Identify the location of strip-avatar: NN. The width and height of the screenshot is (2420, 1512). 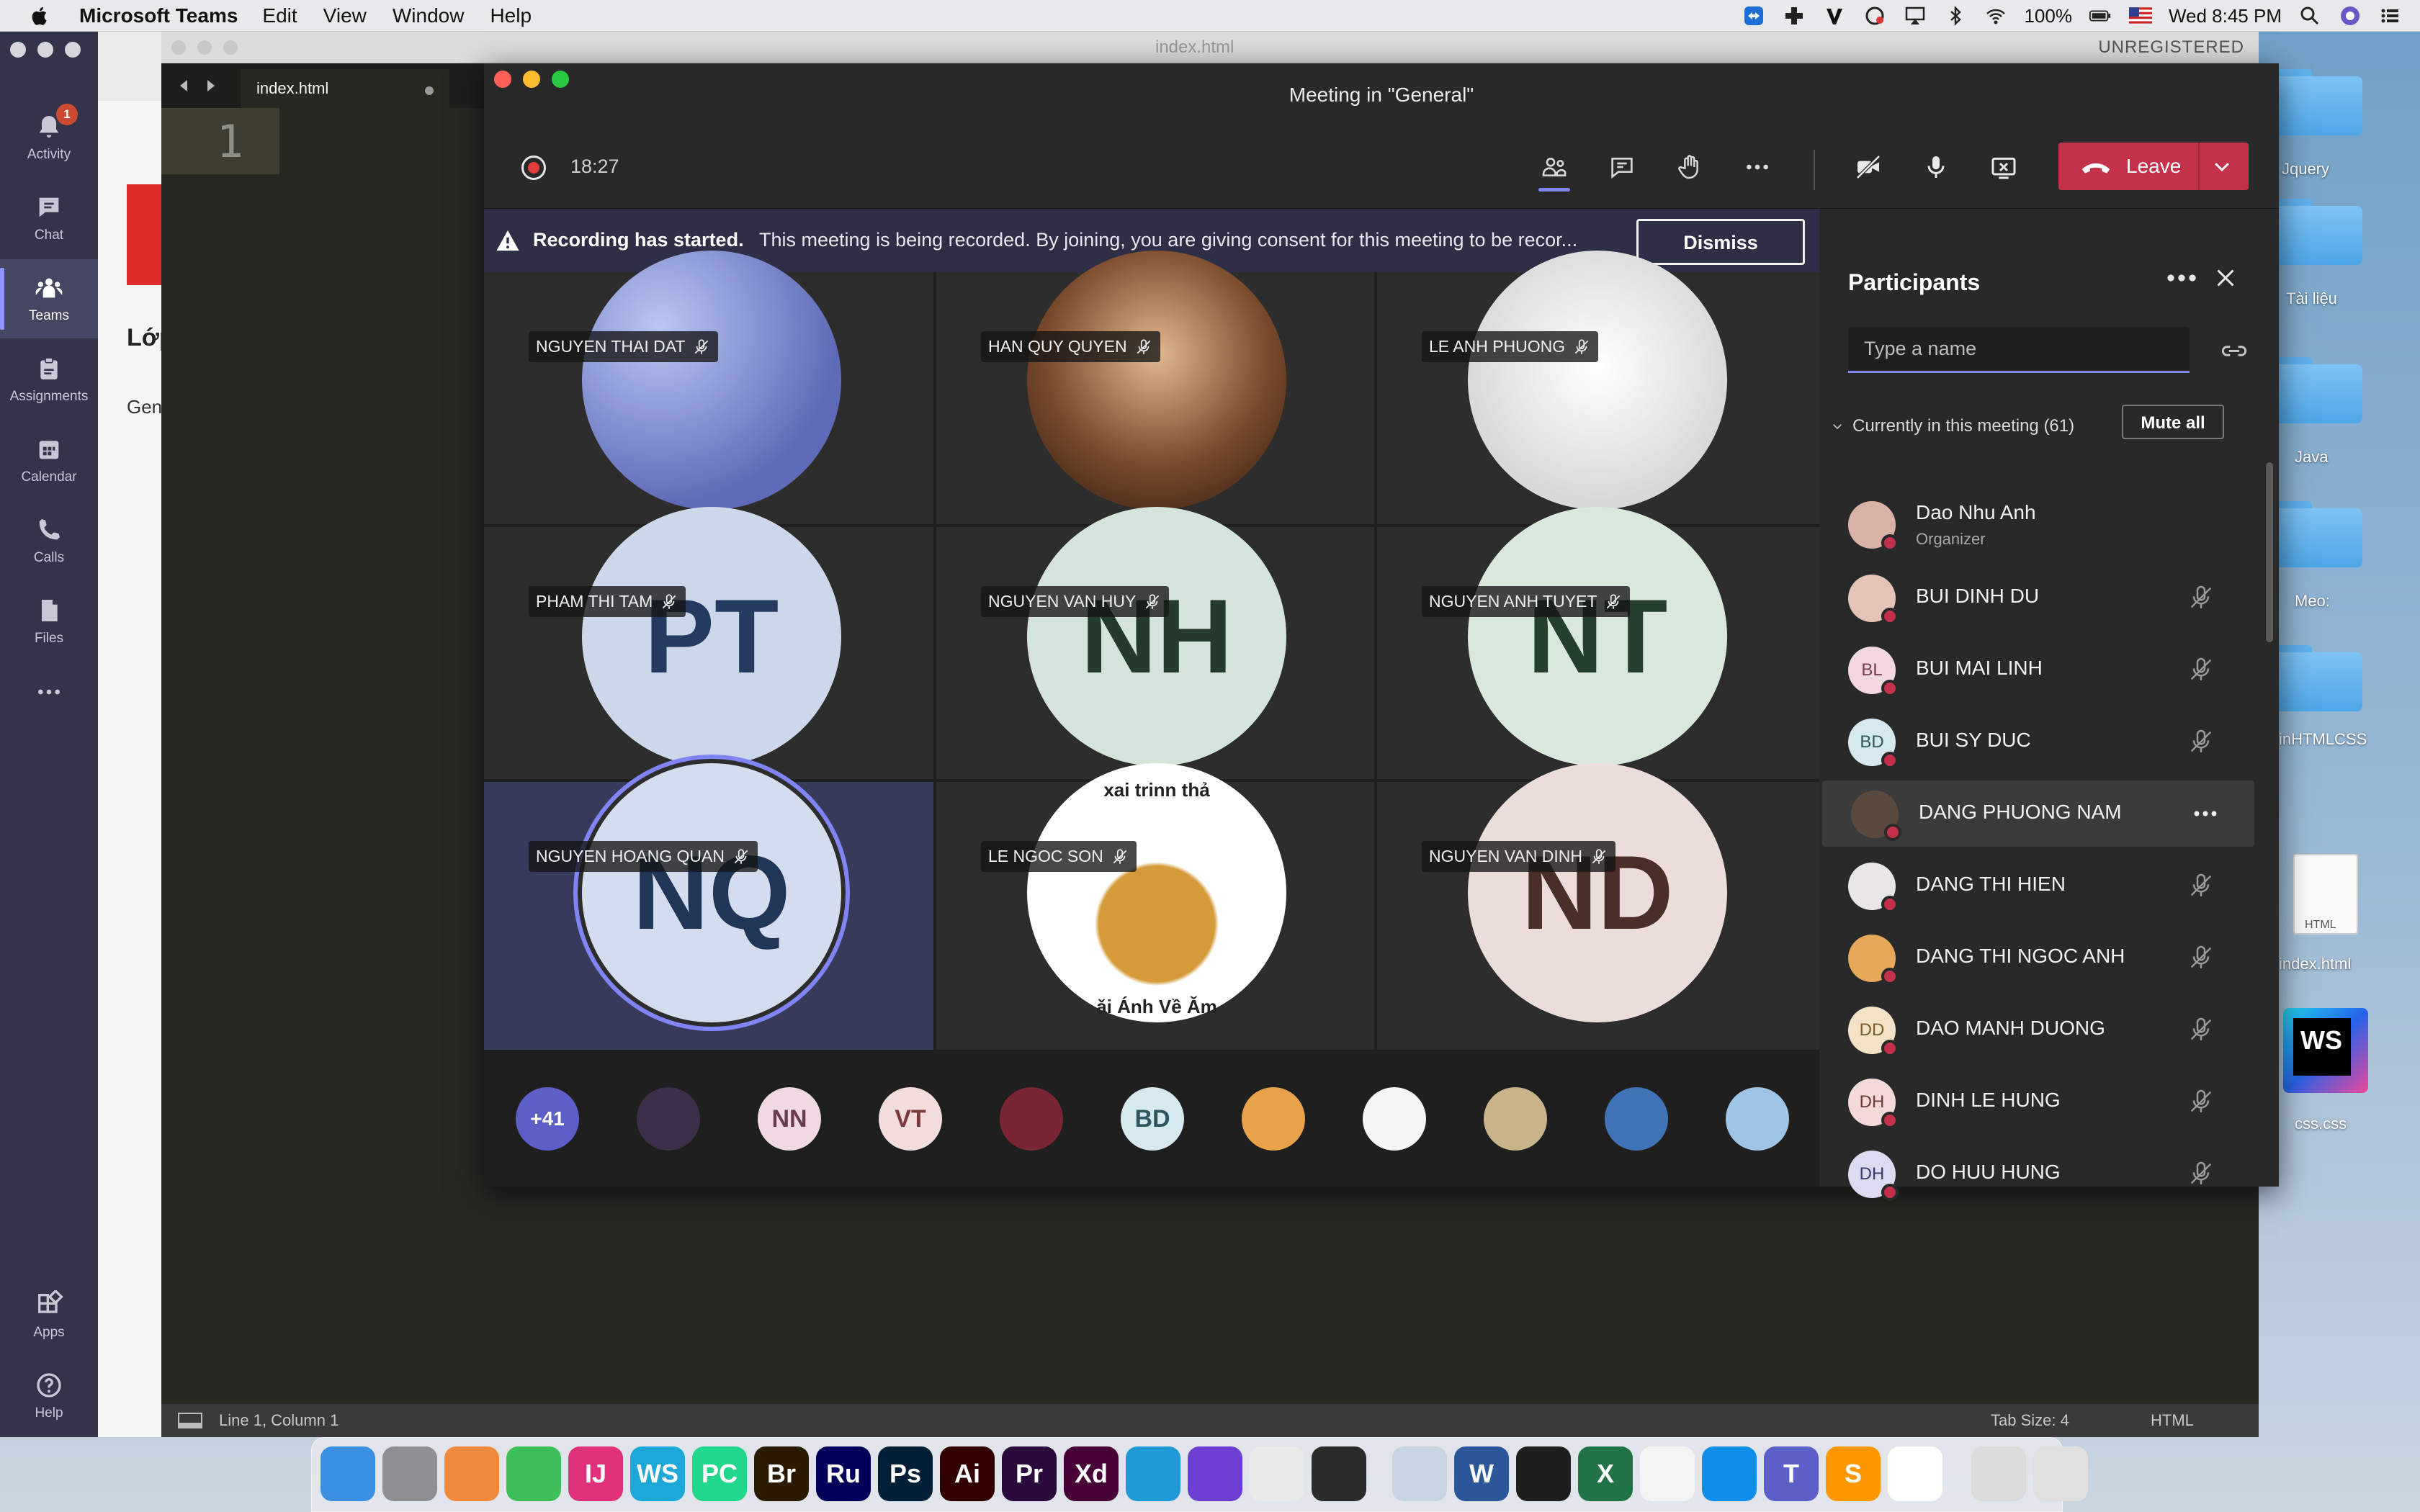
(789, 1119).